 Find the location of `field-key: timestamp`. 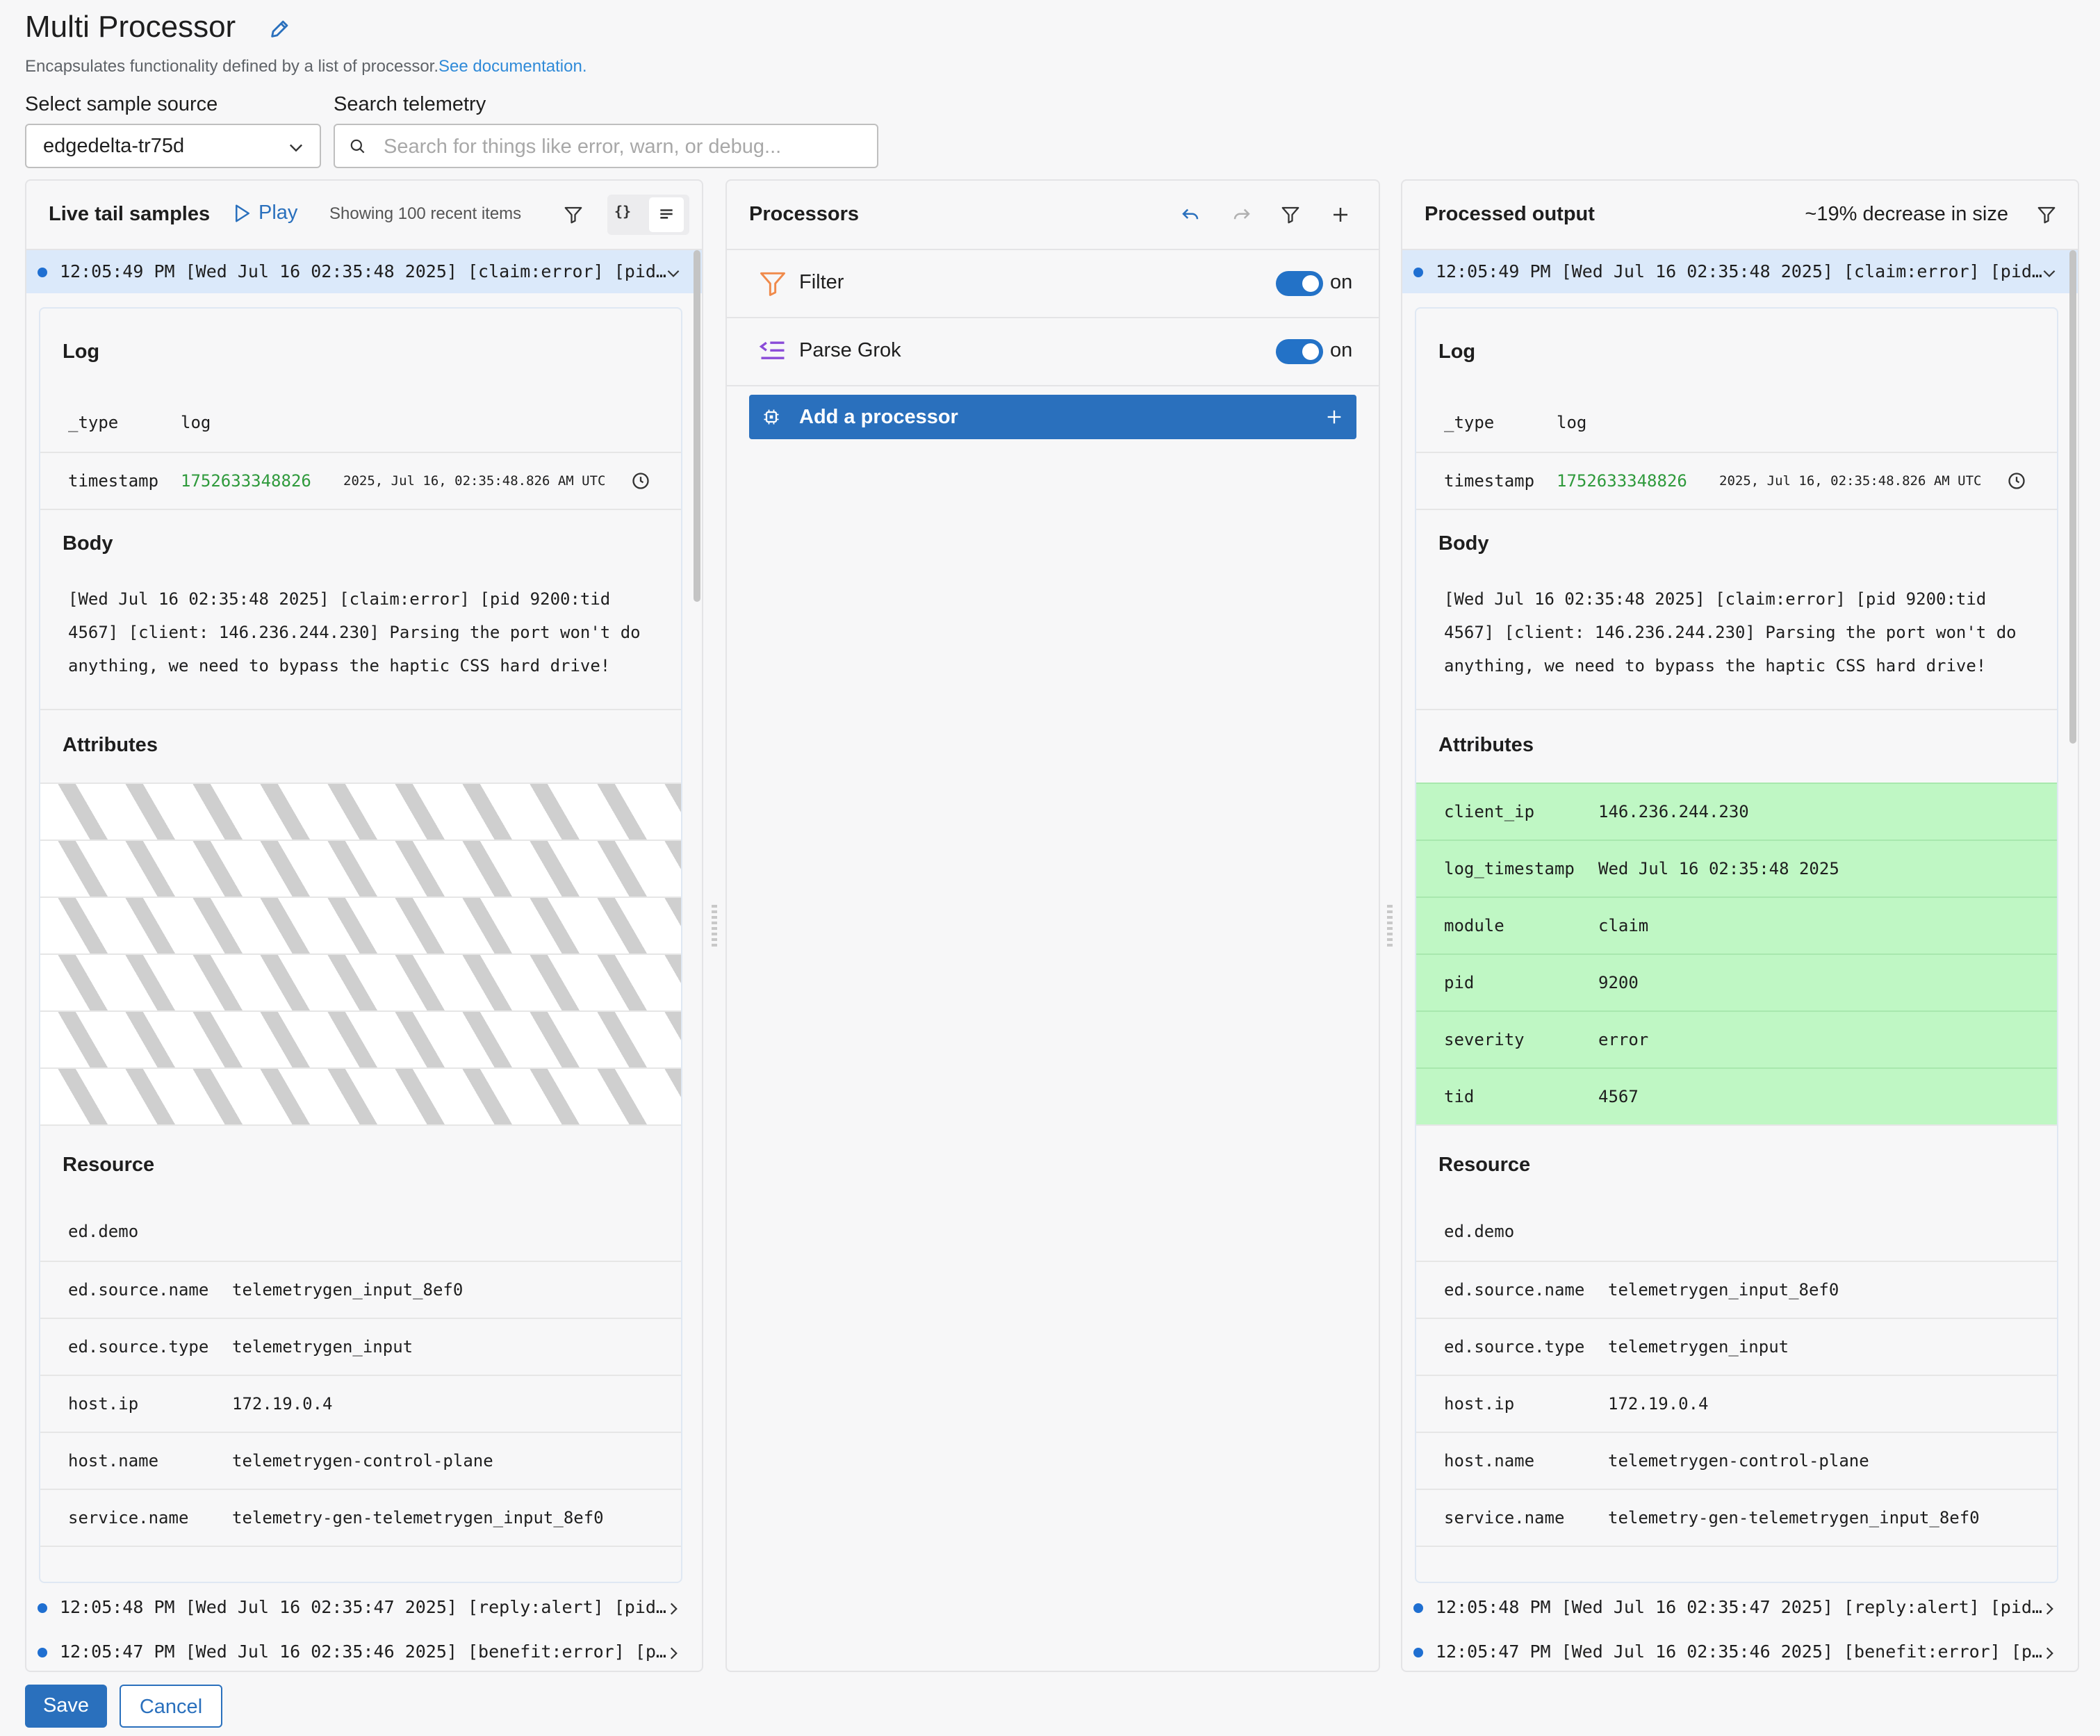

field-key: timestamp is located at coordinates (1490, 481).